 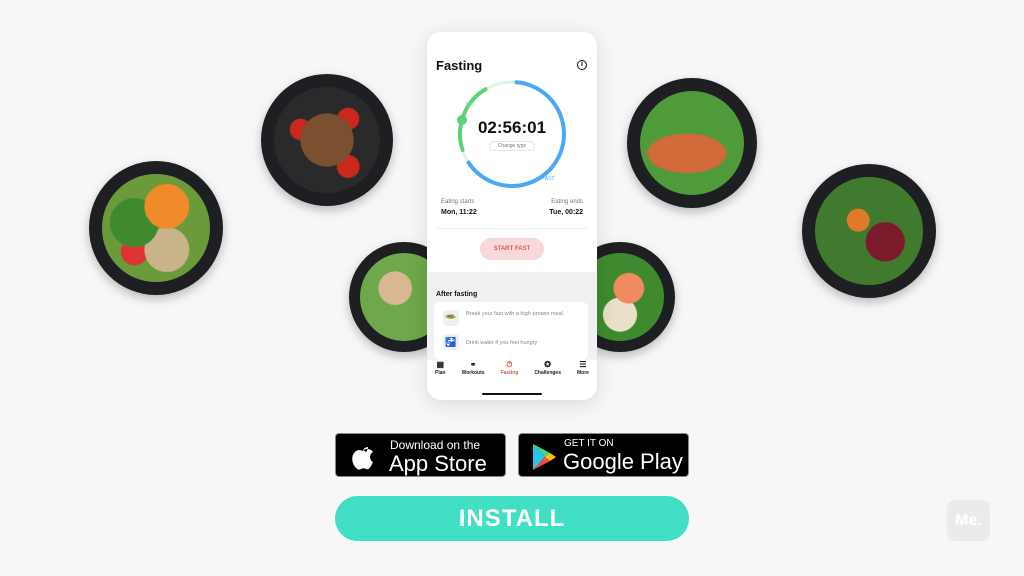 I want to click on fasting-timer: 02:56:01, so click(x=512, y=127).